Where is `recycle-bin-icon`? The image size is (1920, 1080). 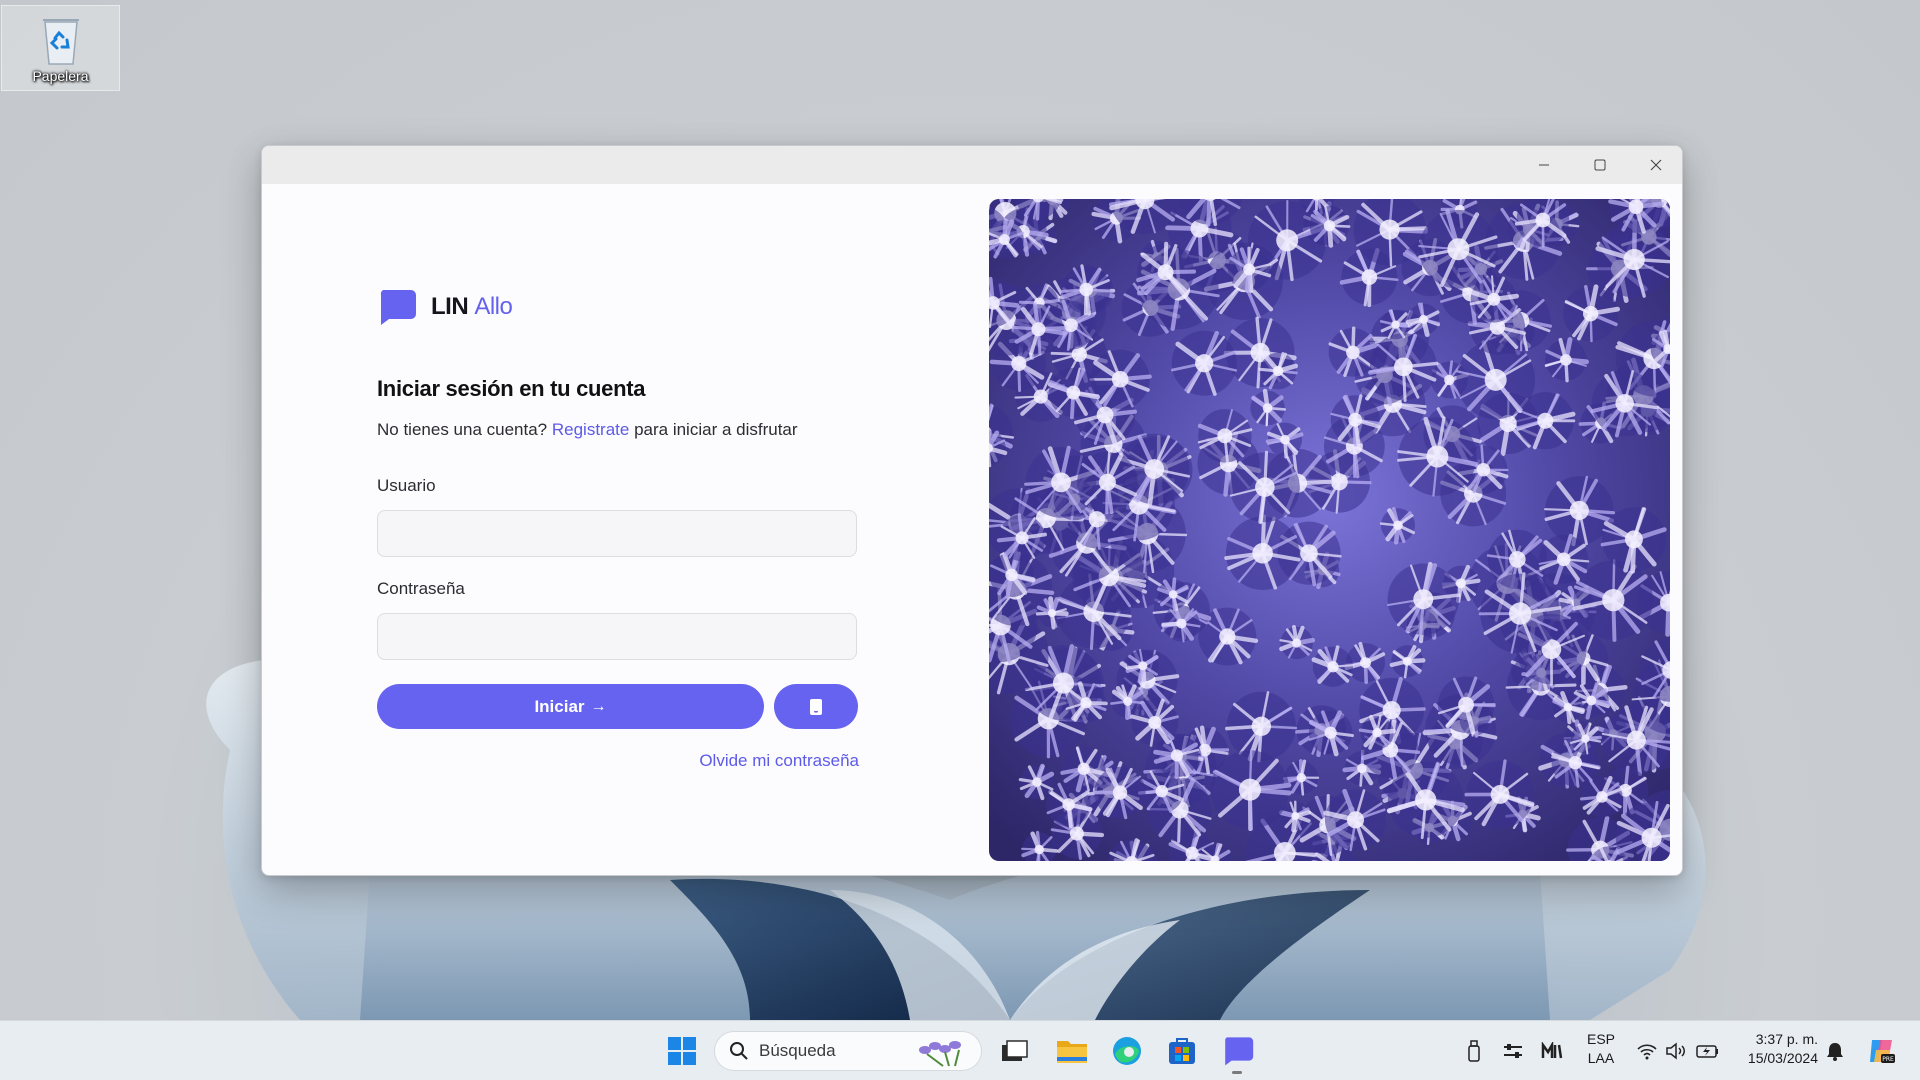
recycle-bin-icon is located at coordinates (60, 42).